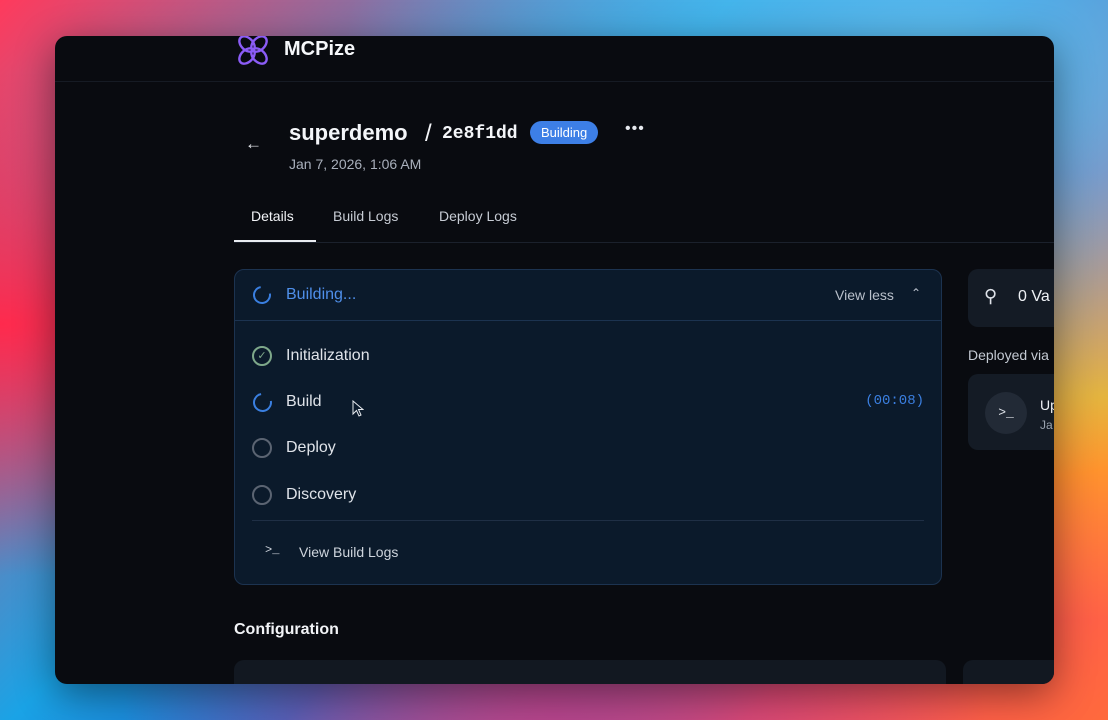 The width and height of the screenshot is (1108, 720). Describe the element at coordinates (1046, 425) in the screenshot. I see `deployment-source-date: Ja` at that location.